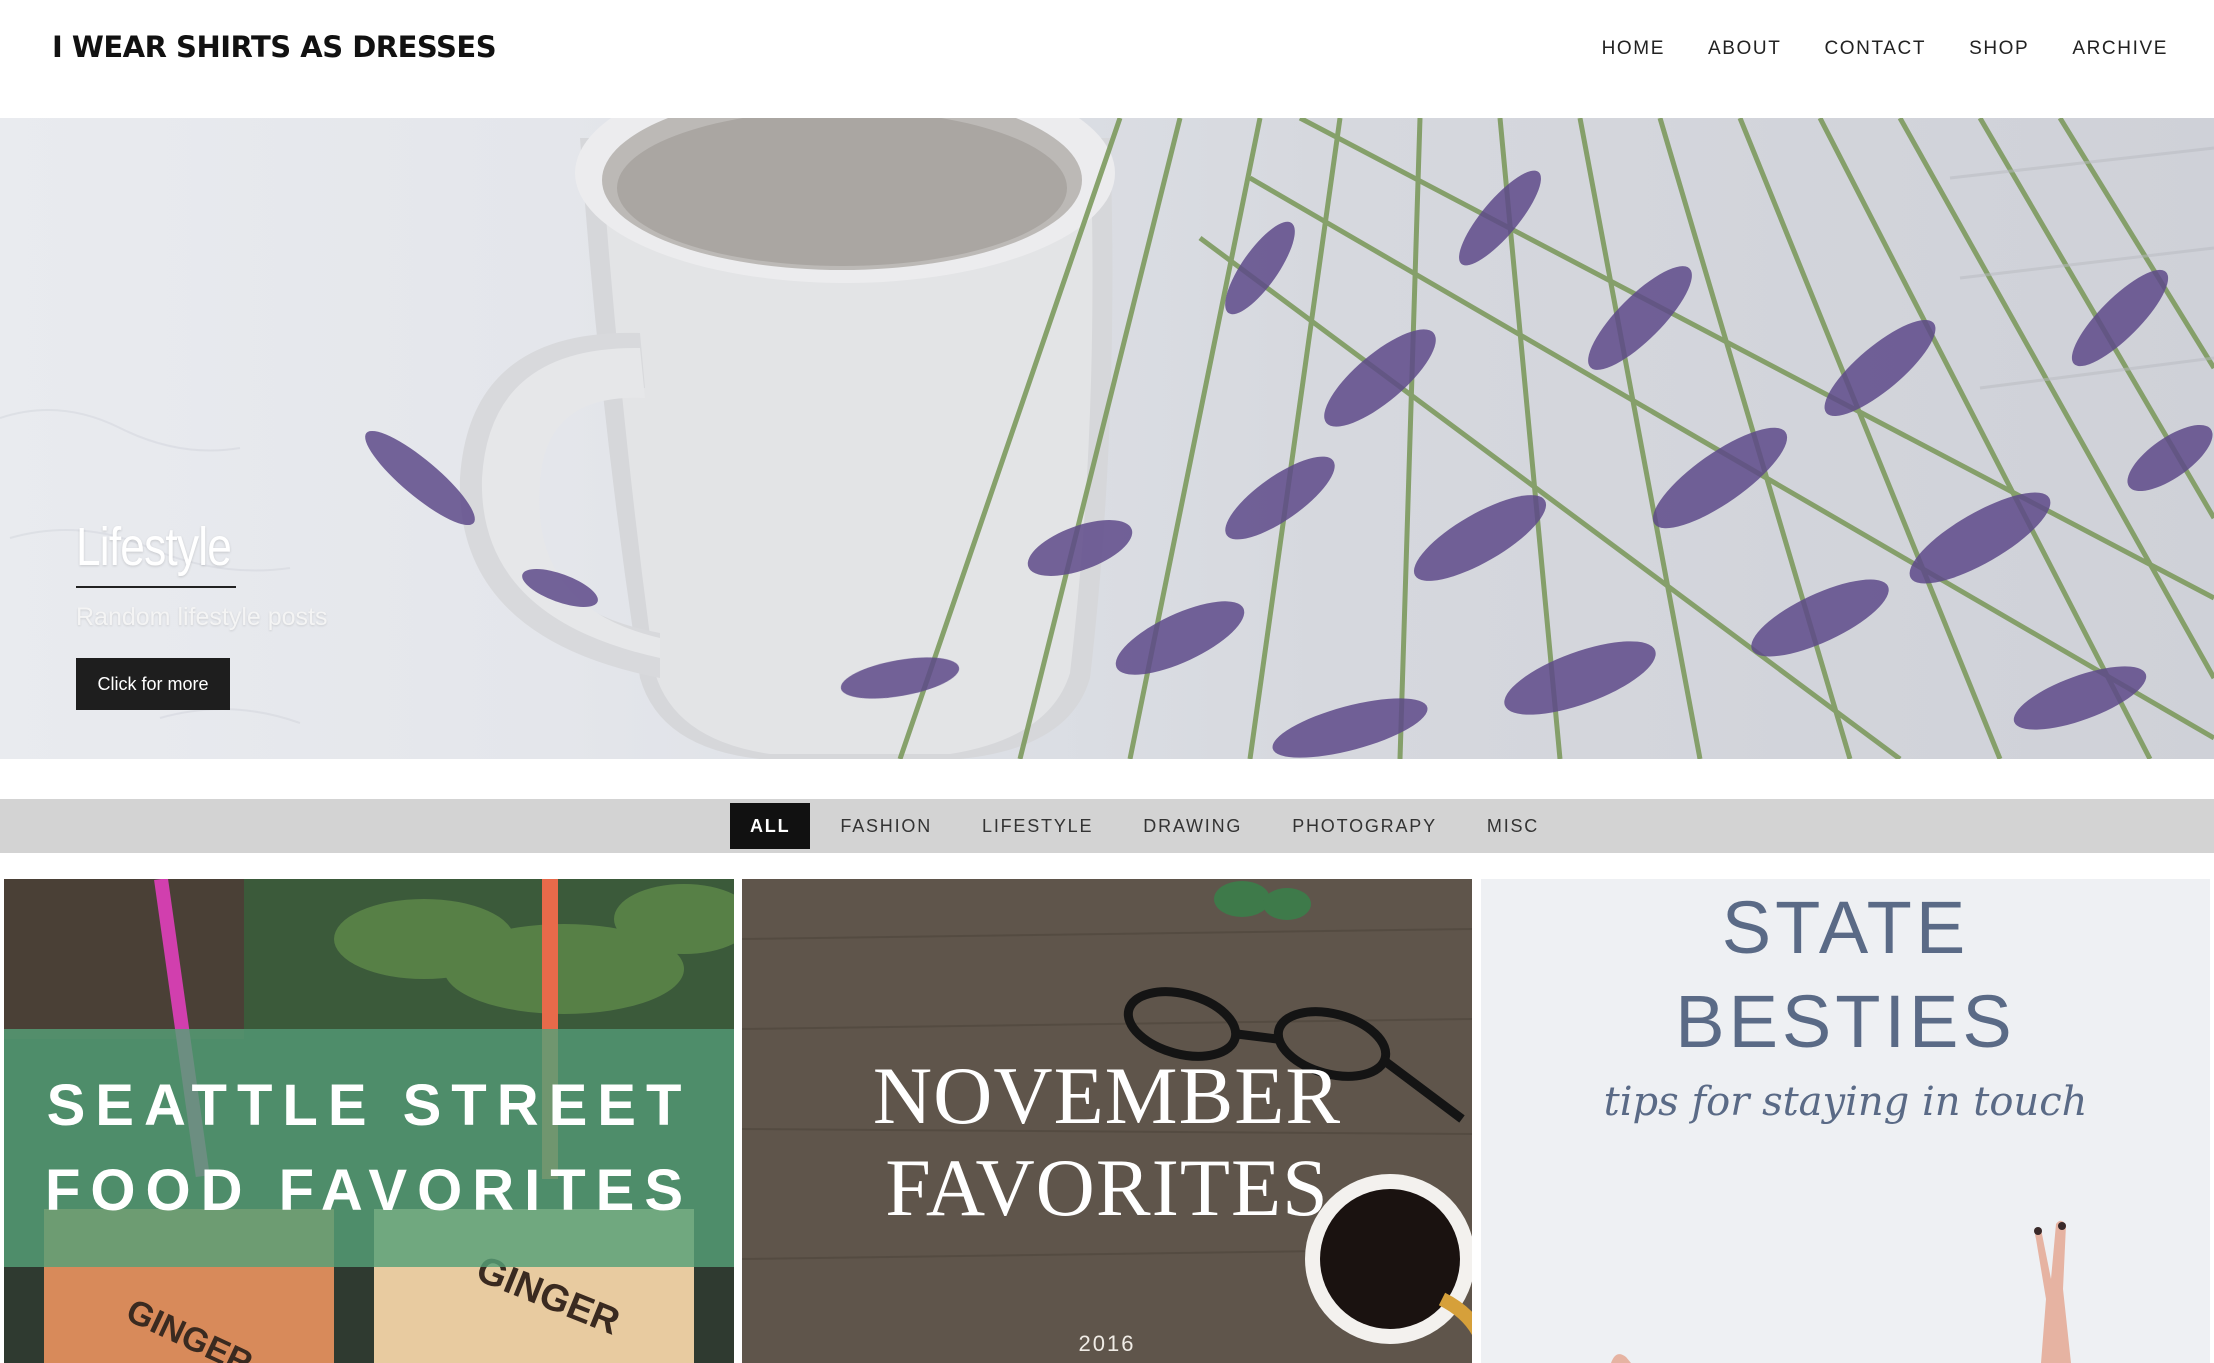 Image resolution: width=2214 pixels, height=1363 pixels. Describe the element at coordinates (1364, 826) in the screenshot. I see `filter-photography: PHOTOGRAPY` at that location.